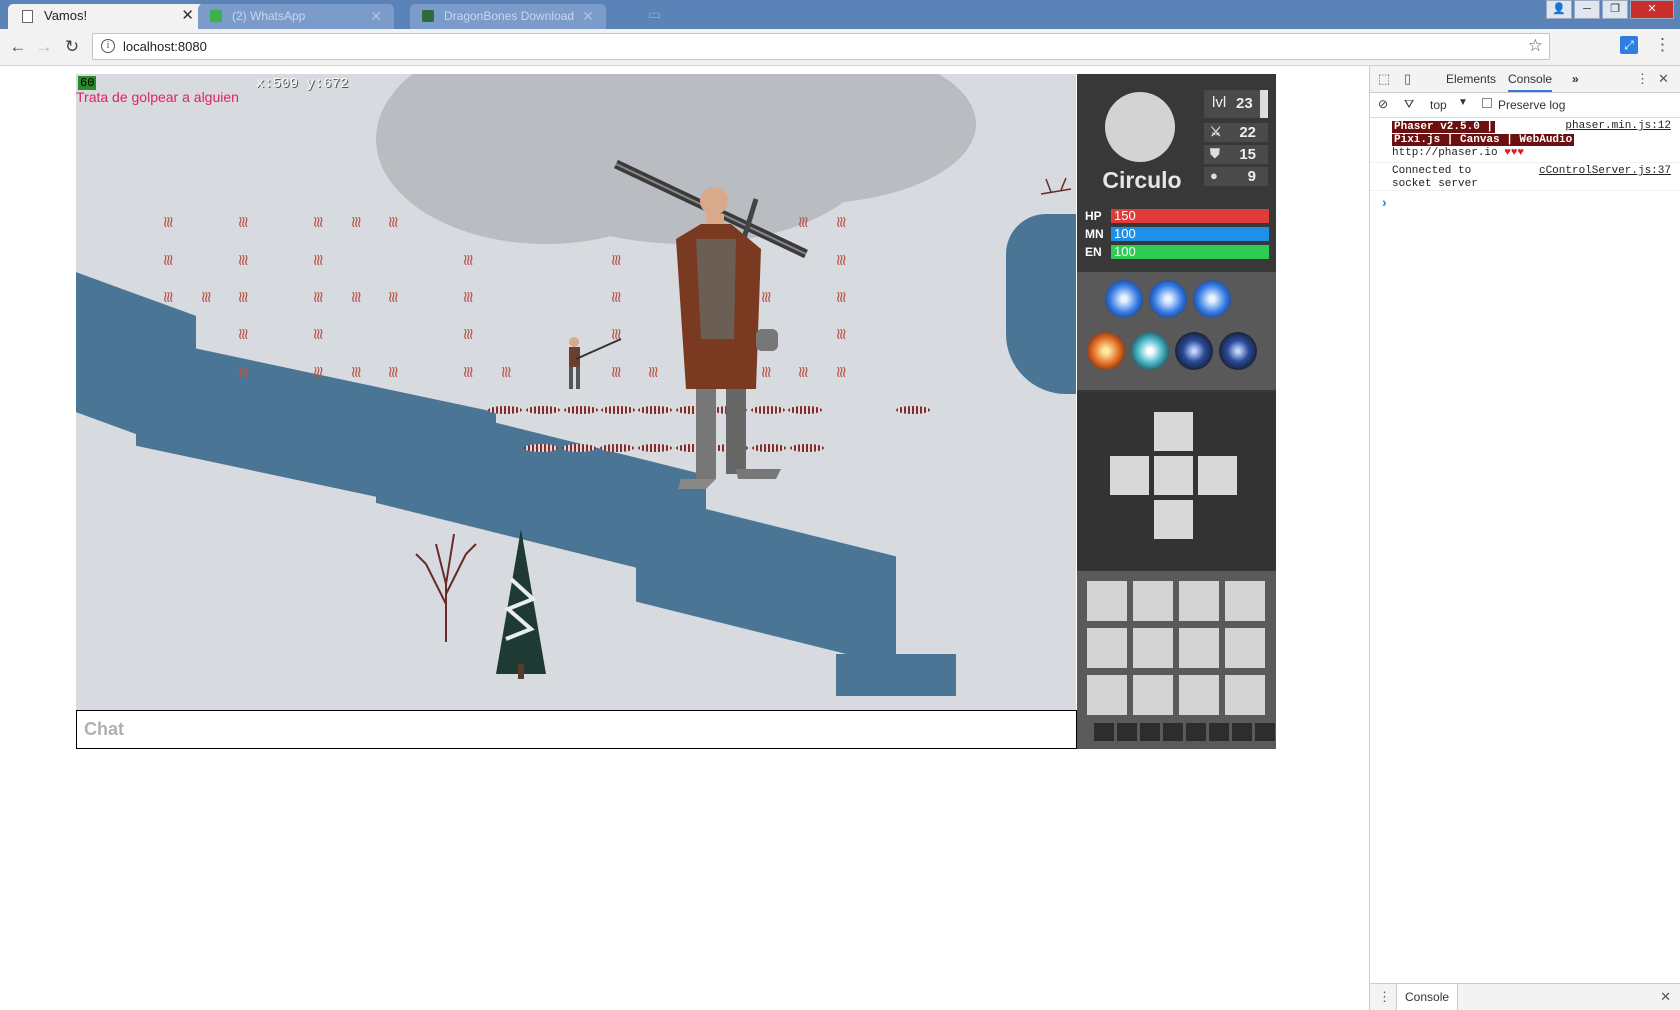 The image size is (1680, 1010). I want to click on restore-button: ❐, so click(1615, 9).